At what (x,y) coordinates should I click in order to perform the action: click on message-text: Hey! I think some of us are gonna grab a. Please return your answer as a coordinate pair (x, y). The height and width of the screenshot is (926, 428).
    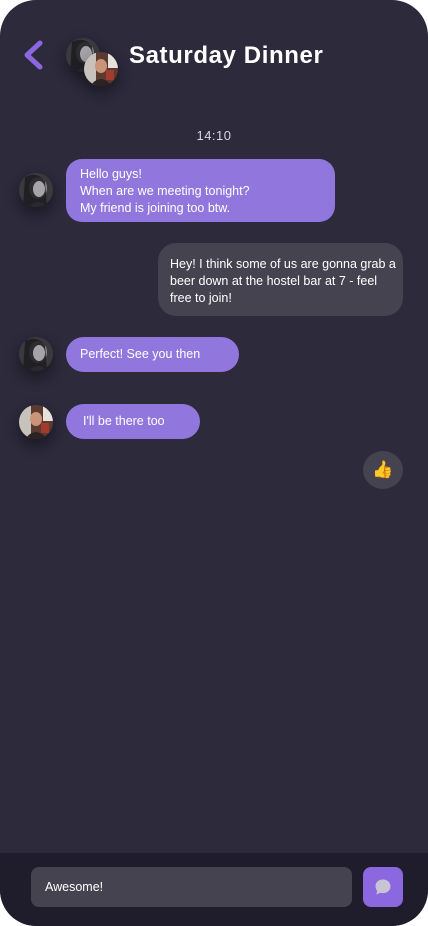
    Looking at the image, I should click on (283, 264).